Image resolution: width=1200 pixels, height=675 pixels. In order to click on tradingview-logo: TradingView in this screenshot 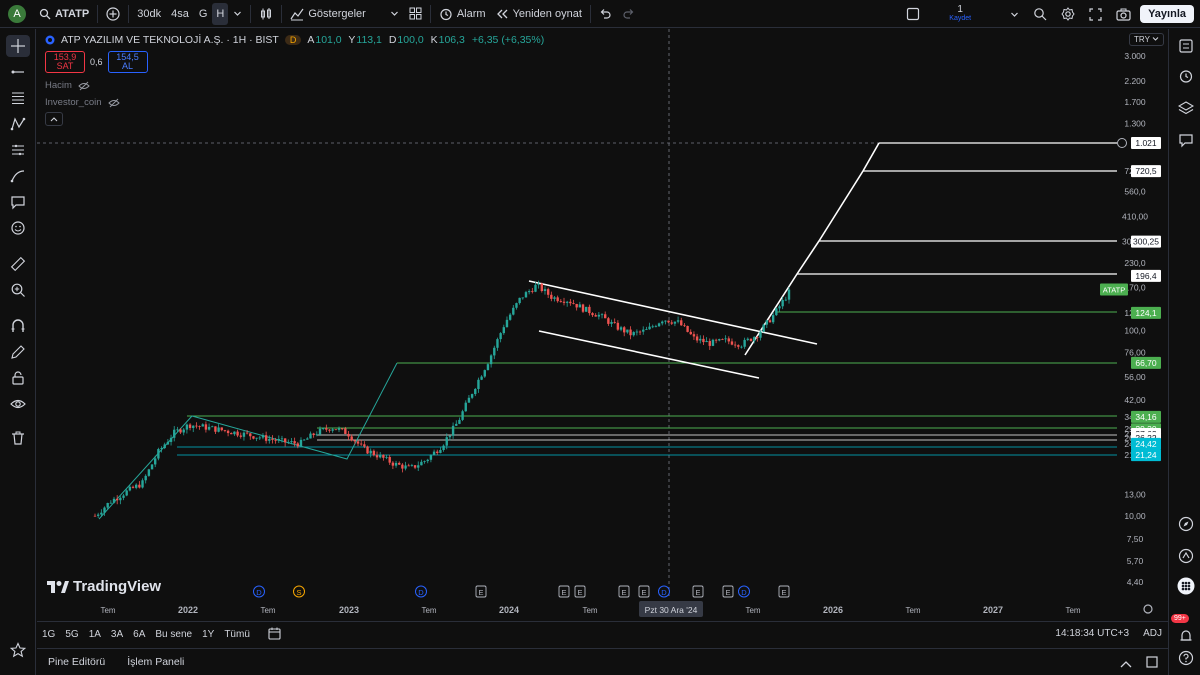, I will do `click(104, 586)`.